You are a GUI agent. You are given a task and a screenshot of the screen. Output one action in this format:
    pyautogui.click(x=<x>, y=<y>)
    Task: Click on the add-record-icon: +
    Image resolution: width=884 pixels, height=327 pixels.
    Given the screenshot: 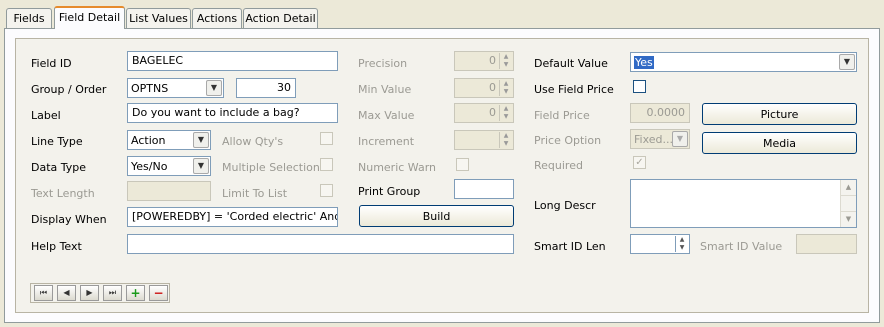 What is the action you would take?
    pyautogui.click(x=135, y=293)
    